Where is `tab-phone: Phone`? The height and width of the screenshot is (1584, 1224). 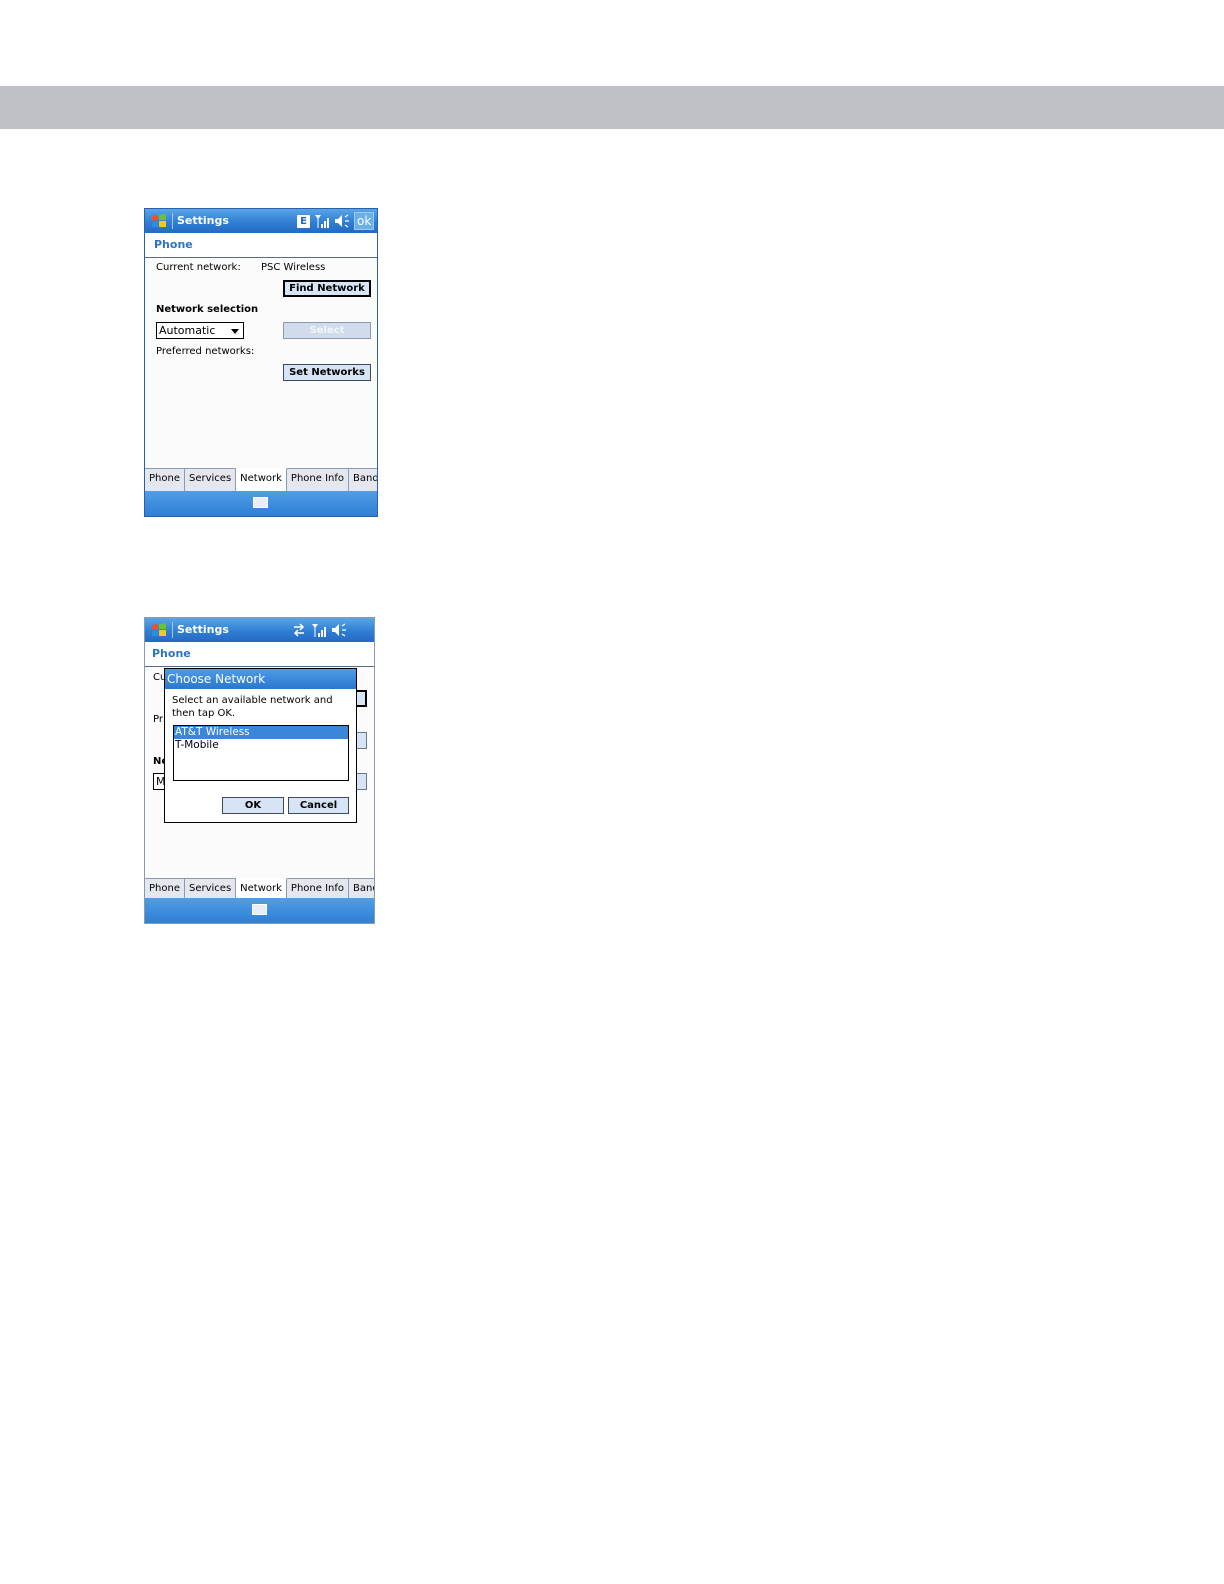
tab-phone: Phone is located at coordinates (165, 480).